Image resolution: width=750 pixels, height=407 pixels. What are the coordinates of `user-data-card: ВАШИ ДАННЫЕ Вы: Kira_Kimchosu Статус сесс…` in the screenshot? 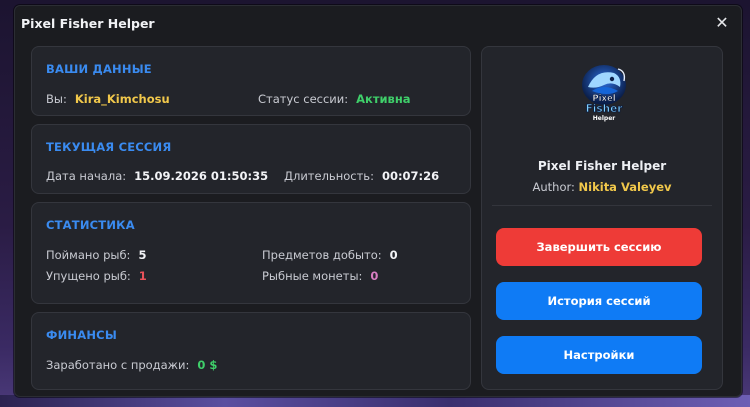 It's located at (251, 81).